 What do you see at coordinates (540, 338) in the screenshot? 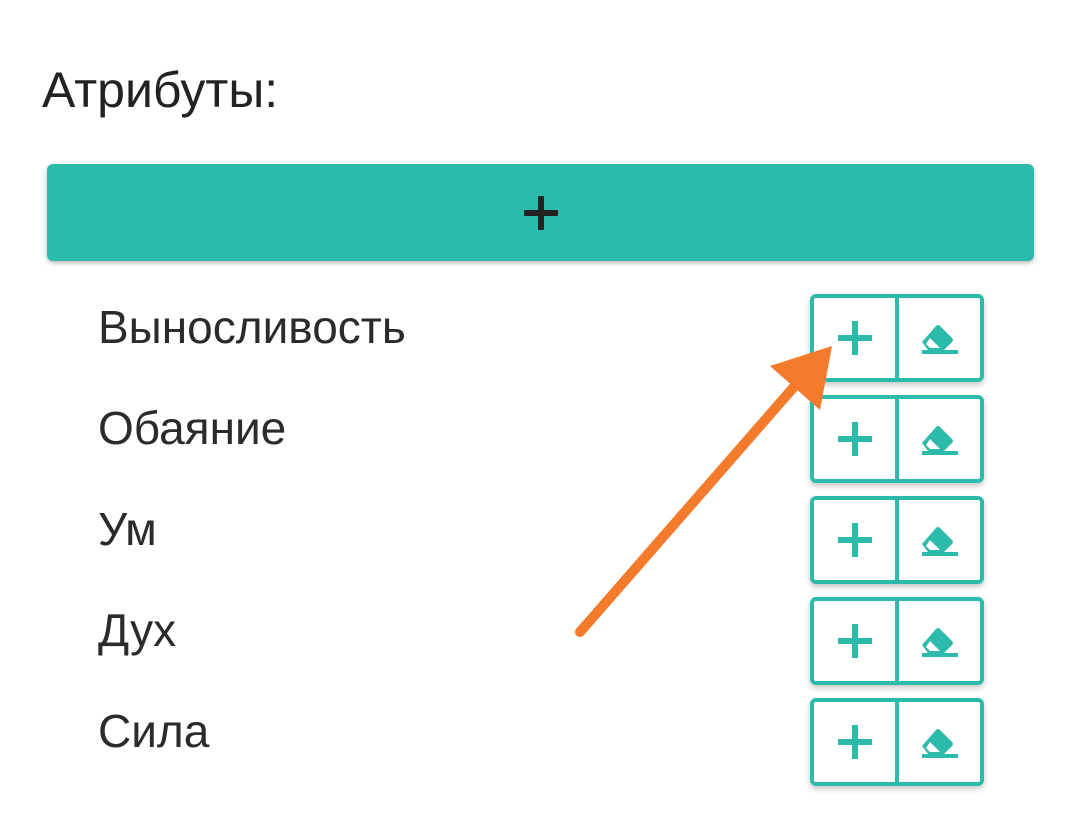
I see `attribute-row: Выносливость` at bounding box center [540, 338].